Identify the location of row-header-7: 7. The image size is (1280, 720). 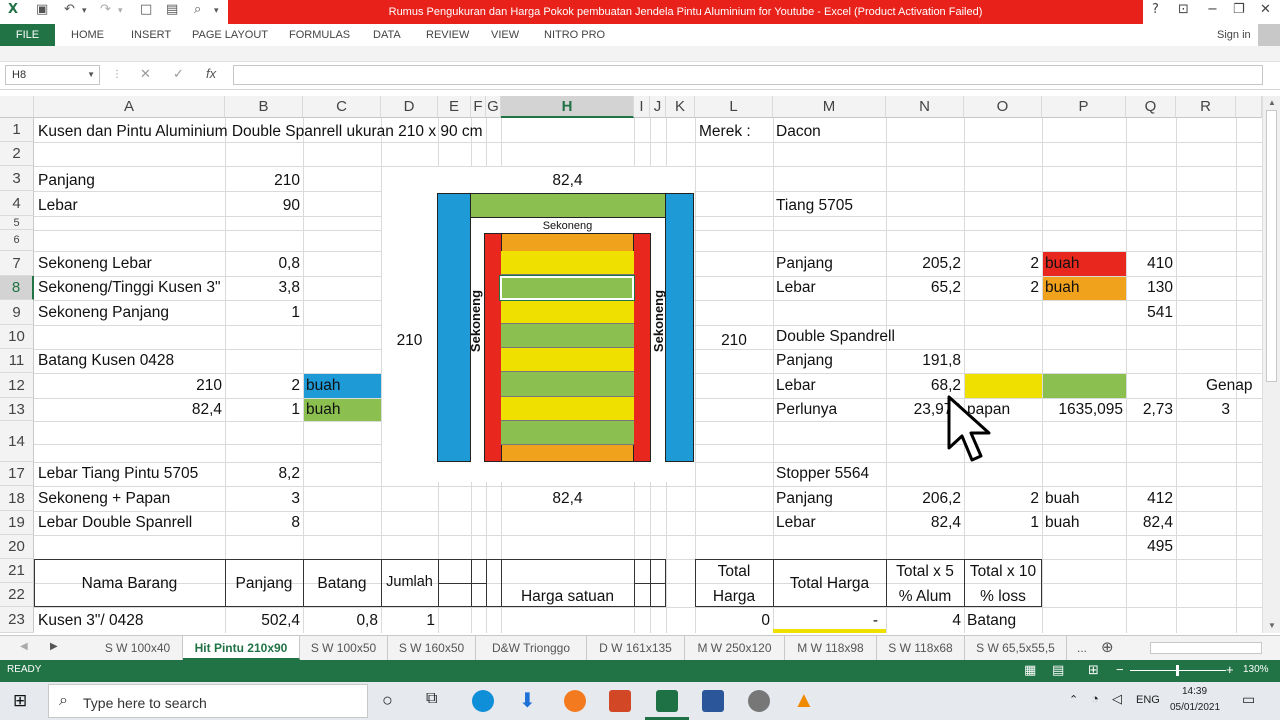
(17, 263).